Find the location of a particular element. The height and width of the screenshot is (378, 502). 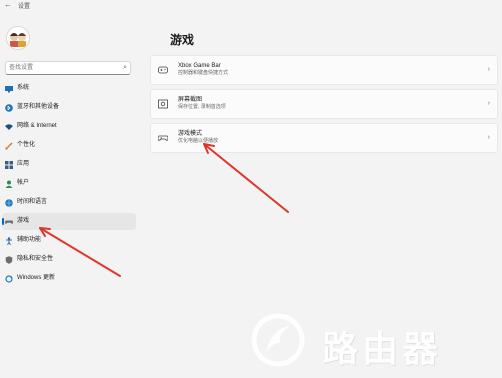

apps-icon is located at coordinates (9, 165).